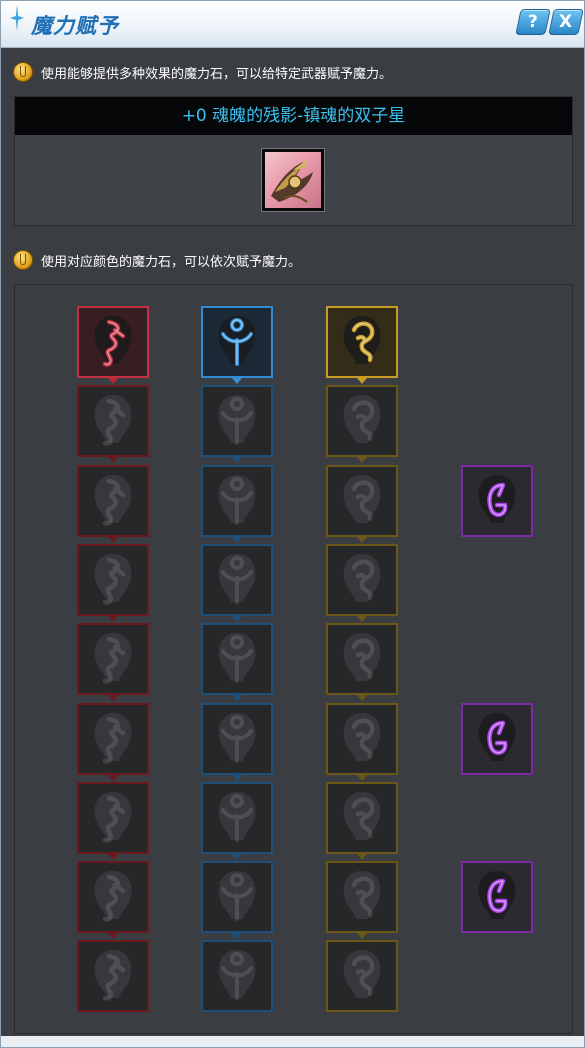 The width and height of the screenshot is (585, 1048). I want to click on close-button: X, so click(566, 22).